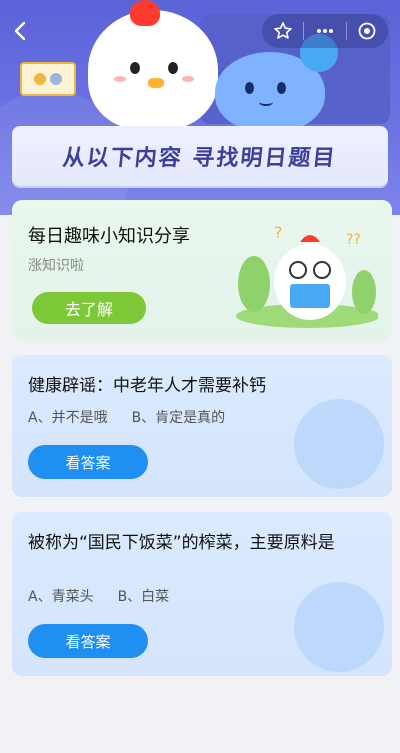 The width and height of the screenshot is (400, 753). I want to click on banner: 从以下内容 寻找明日题目, so click(200, 156).